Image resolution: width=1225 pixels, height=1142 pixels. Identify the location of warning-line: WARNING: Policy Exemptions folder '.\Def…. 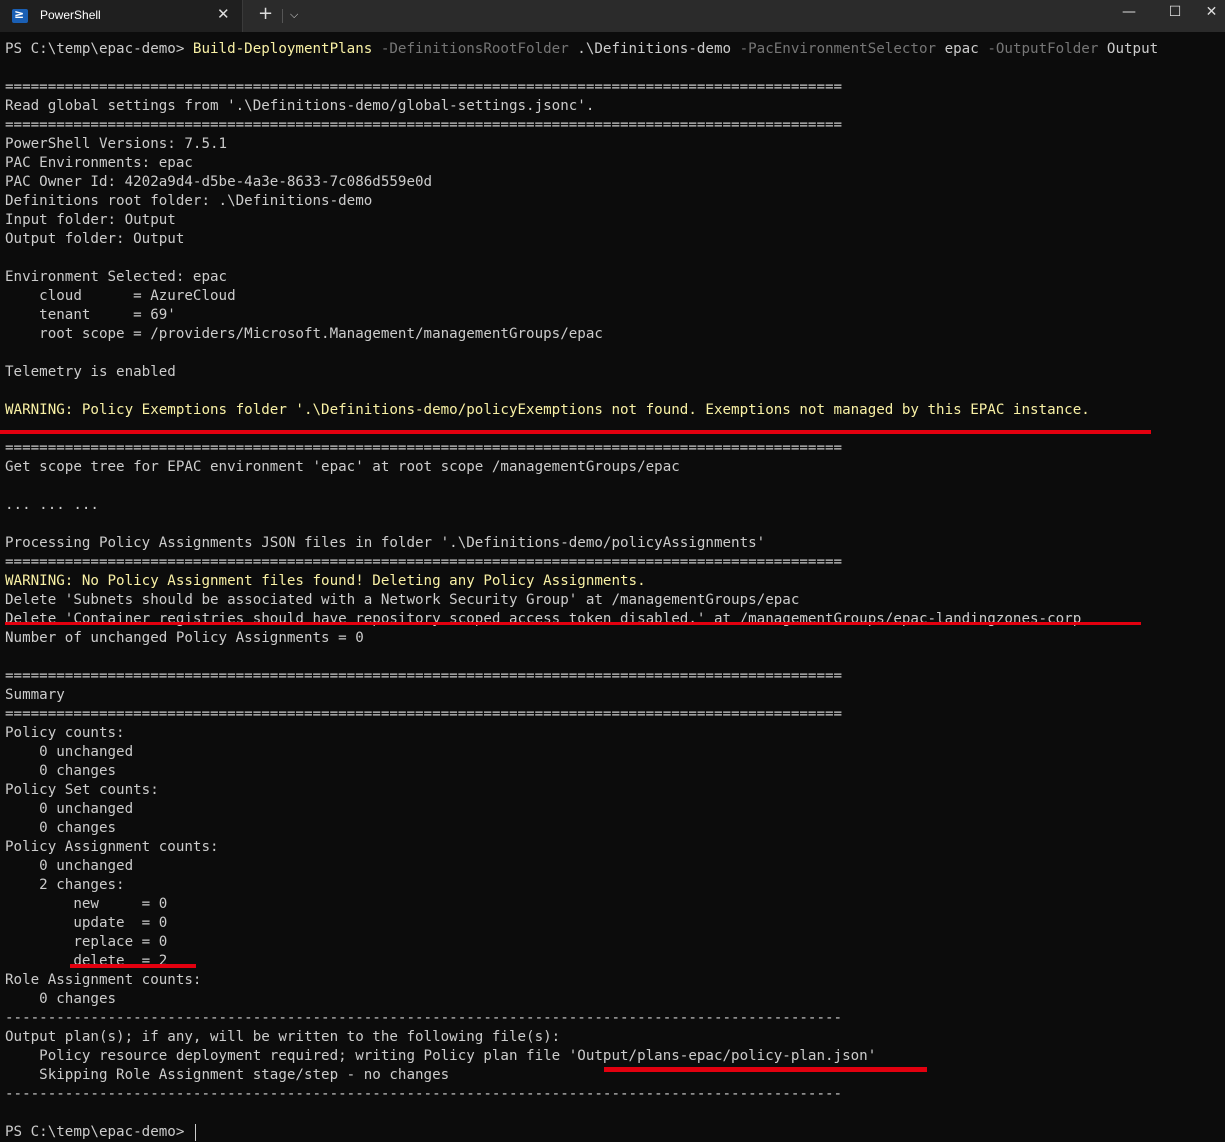
(547, 410).